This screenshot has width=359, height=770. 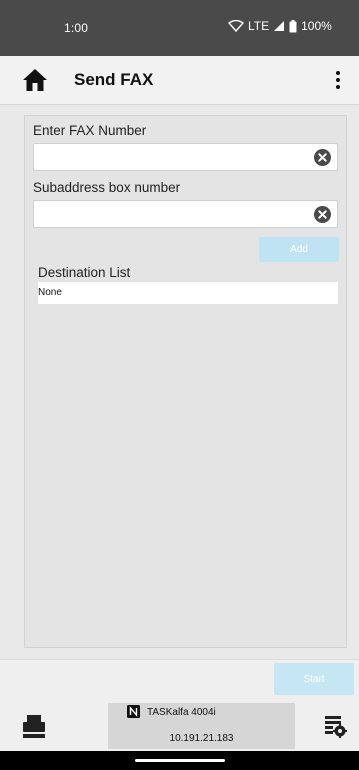 I want to click on battery-level: 100%, so click(x=316, y=26).